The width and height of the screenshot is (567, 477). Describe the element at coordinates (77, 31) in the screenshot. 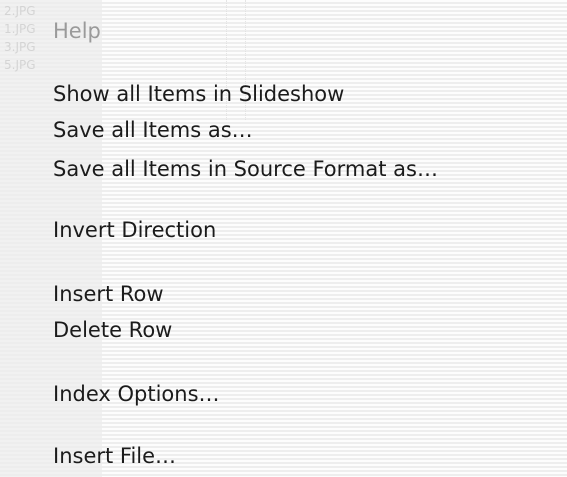

I see `menu-header-help: Help` at that location.